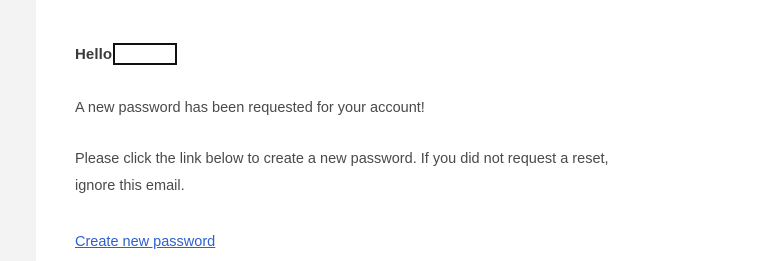 This screenshot has height=261, width=781. What do you see at coordinates (130, 186) in the screenshot?
I see `instruction-line-2: ignore this email.` at bounding box center [130, 186].